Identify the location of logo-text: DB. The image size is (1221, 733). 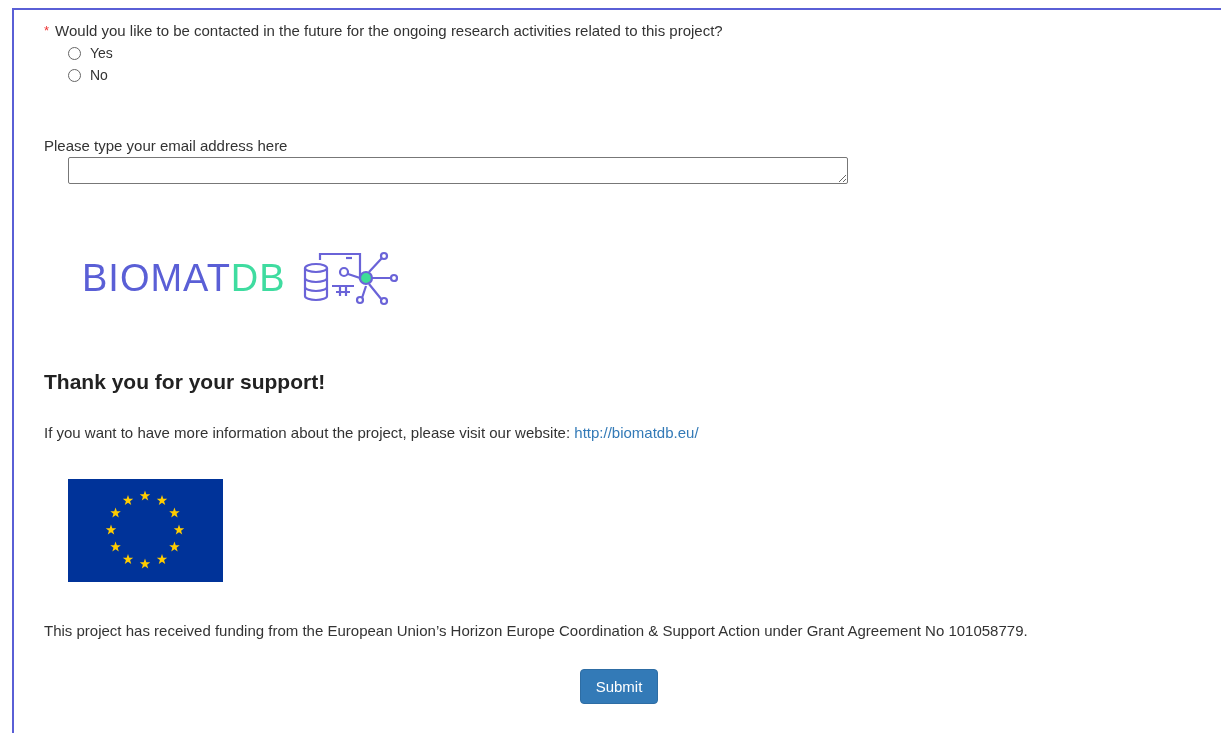
(258, 278).